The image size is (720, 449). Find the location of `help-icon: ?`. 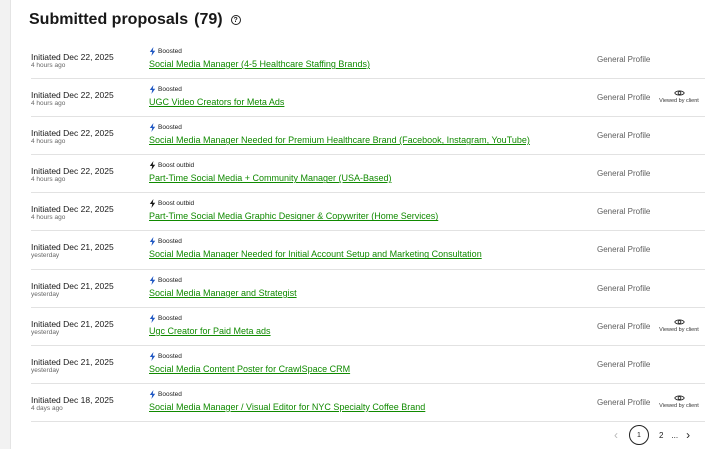

help-icon: ? is located at coordinates (235, 20).